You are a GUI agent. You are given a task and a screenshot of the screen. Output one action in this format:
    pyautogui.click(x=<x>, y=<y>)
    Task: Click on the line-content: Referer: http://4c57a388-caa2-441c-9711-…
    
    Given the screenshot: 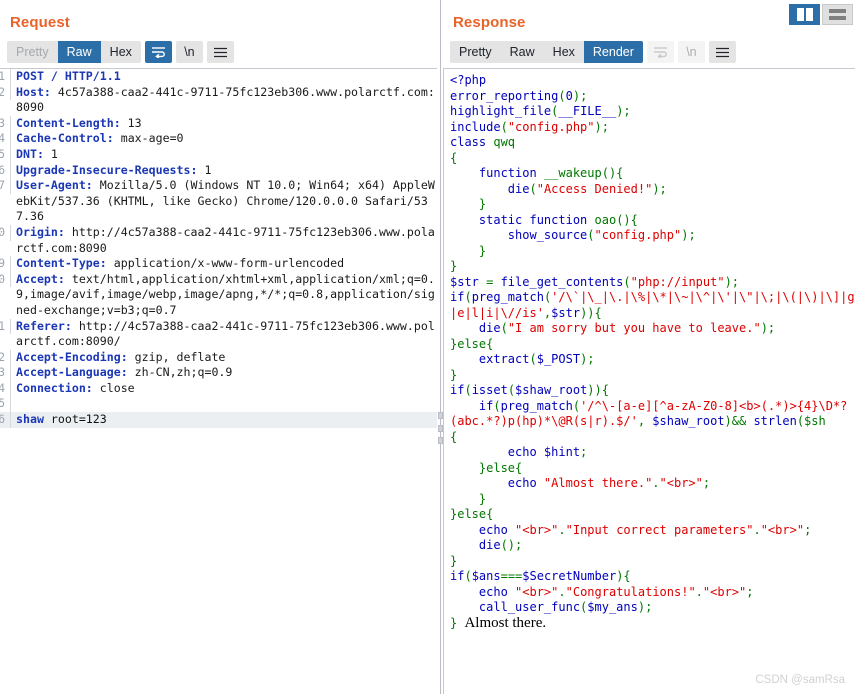 What is the action you would take?
    pyautogui.click(x=224, y=334)
    